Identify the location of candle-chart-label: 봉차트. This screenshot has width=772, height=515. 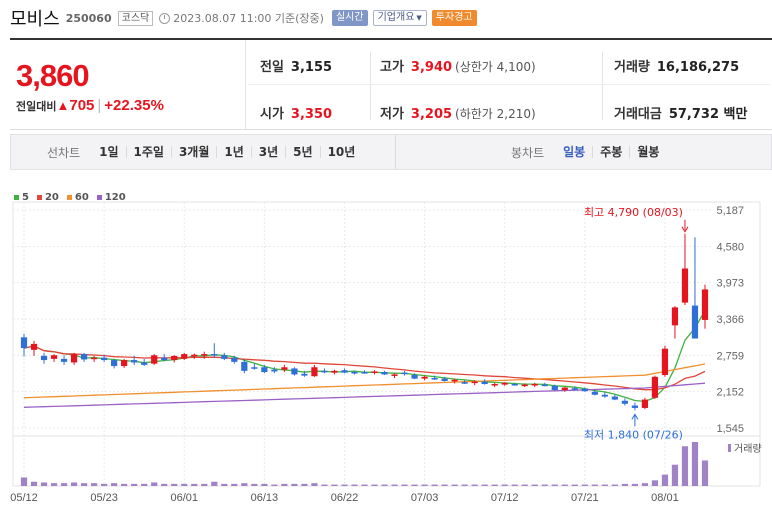
(527, 152).